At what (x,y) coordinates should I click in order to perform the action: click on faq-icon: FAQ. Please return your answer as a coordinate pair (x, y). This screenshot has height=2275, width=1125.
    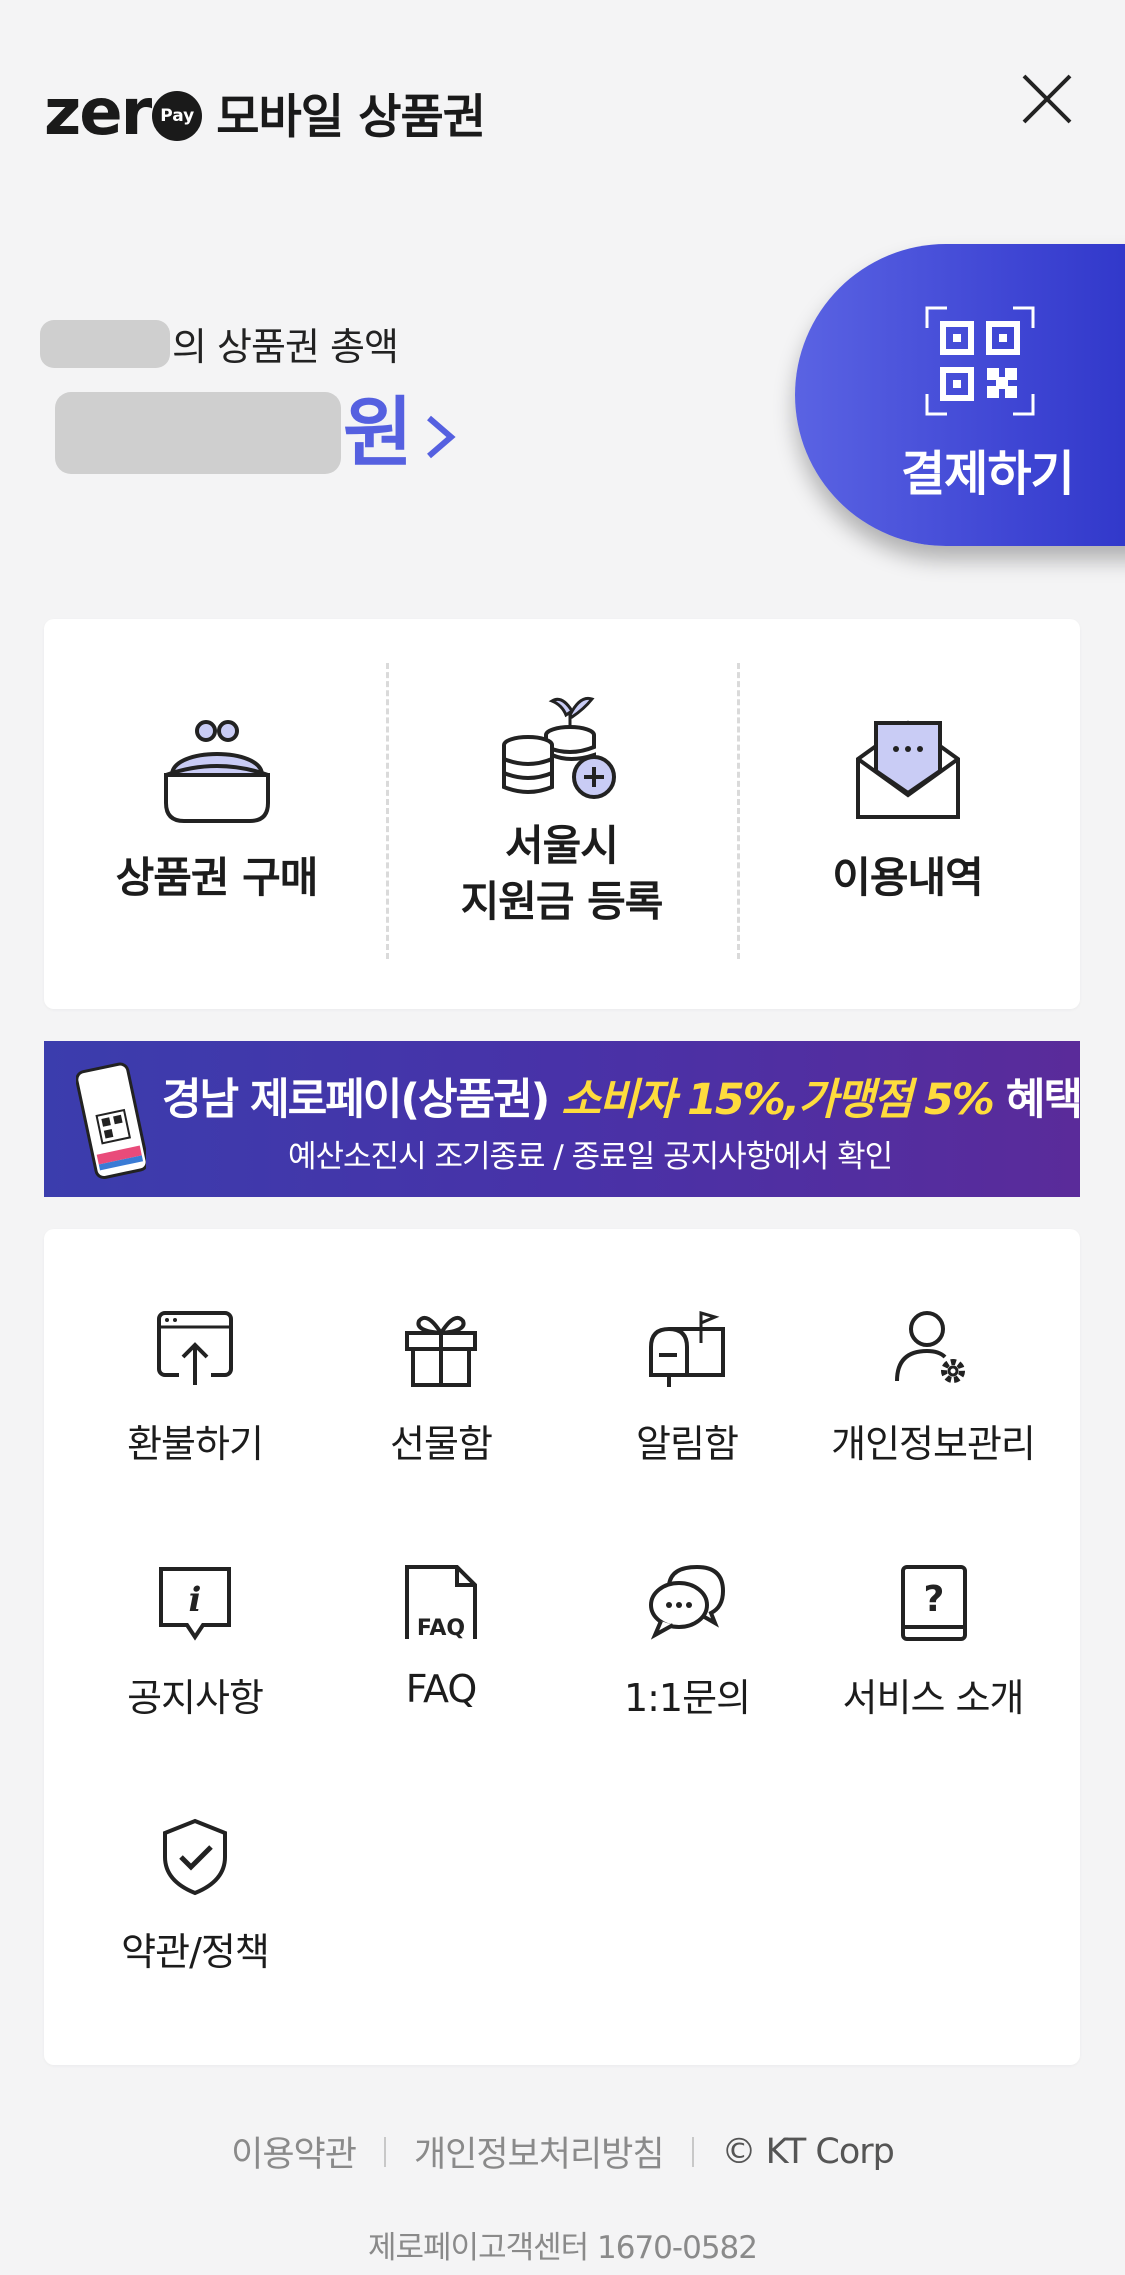
    Looking at the image, I should click on (441, 1603).